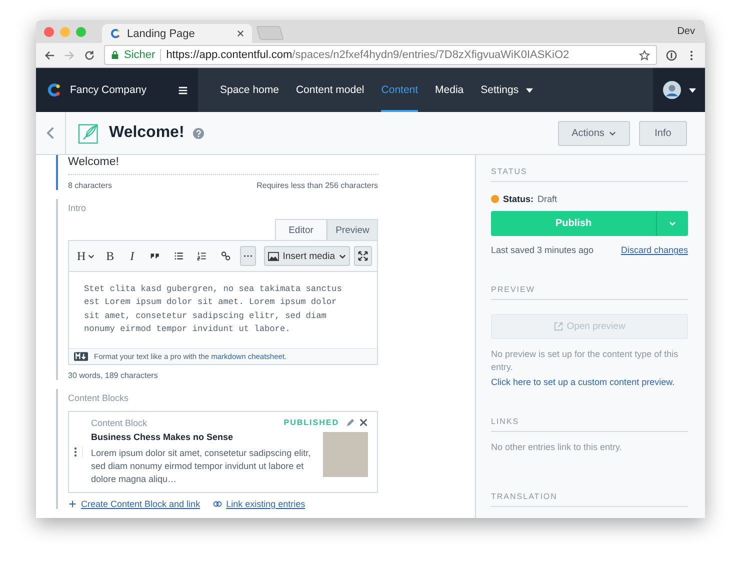 This screenshot has width=740, height=568. I want to click on star-icon, so click(644, 55).